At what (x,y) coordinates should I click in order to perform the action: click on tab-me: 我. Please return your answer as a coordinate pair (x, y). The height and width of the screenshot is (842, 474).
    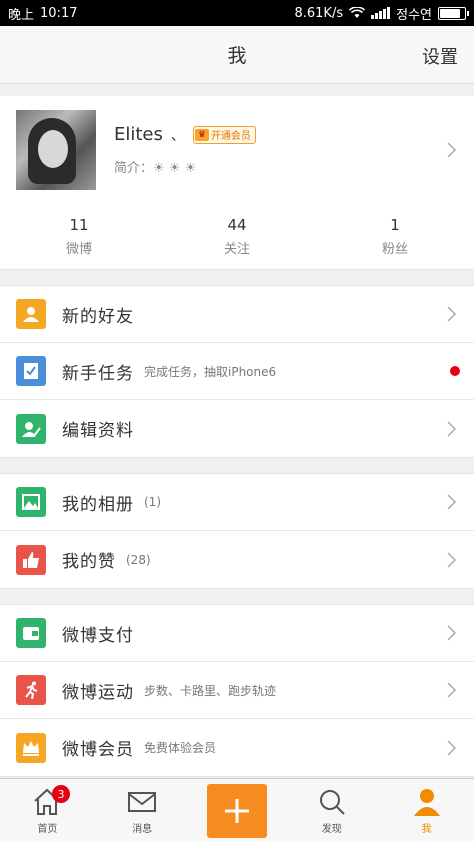
    Looking at the image, I should click on (426, 810).